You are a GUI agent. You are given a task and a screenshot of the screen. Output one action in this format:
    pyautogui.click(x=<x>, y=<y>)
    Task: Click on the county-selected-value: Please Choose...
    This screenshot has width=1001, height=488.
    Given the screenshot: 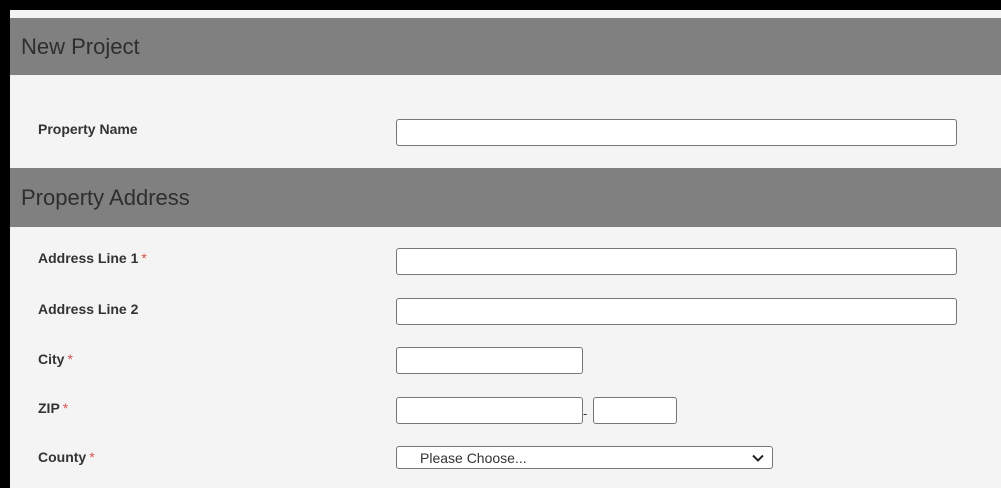 What is the action you would take?
    pyautogui.click(x=473, y=457)
    